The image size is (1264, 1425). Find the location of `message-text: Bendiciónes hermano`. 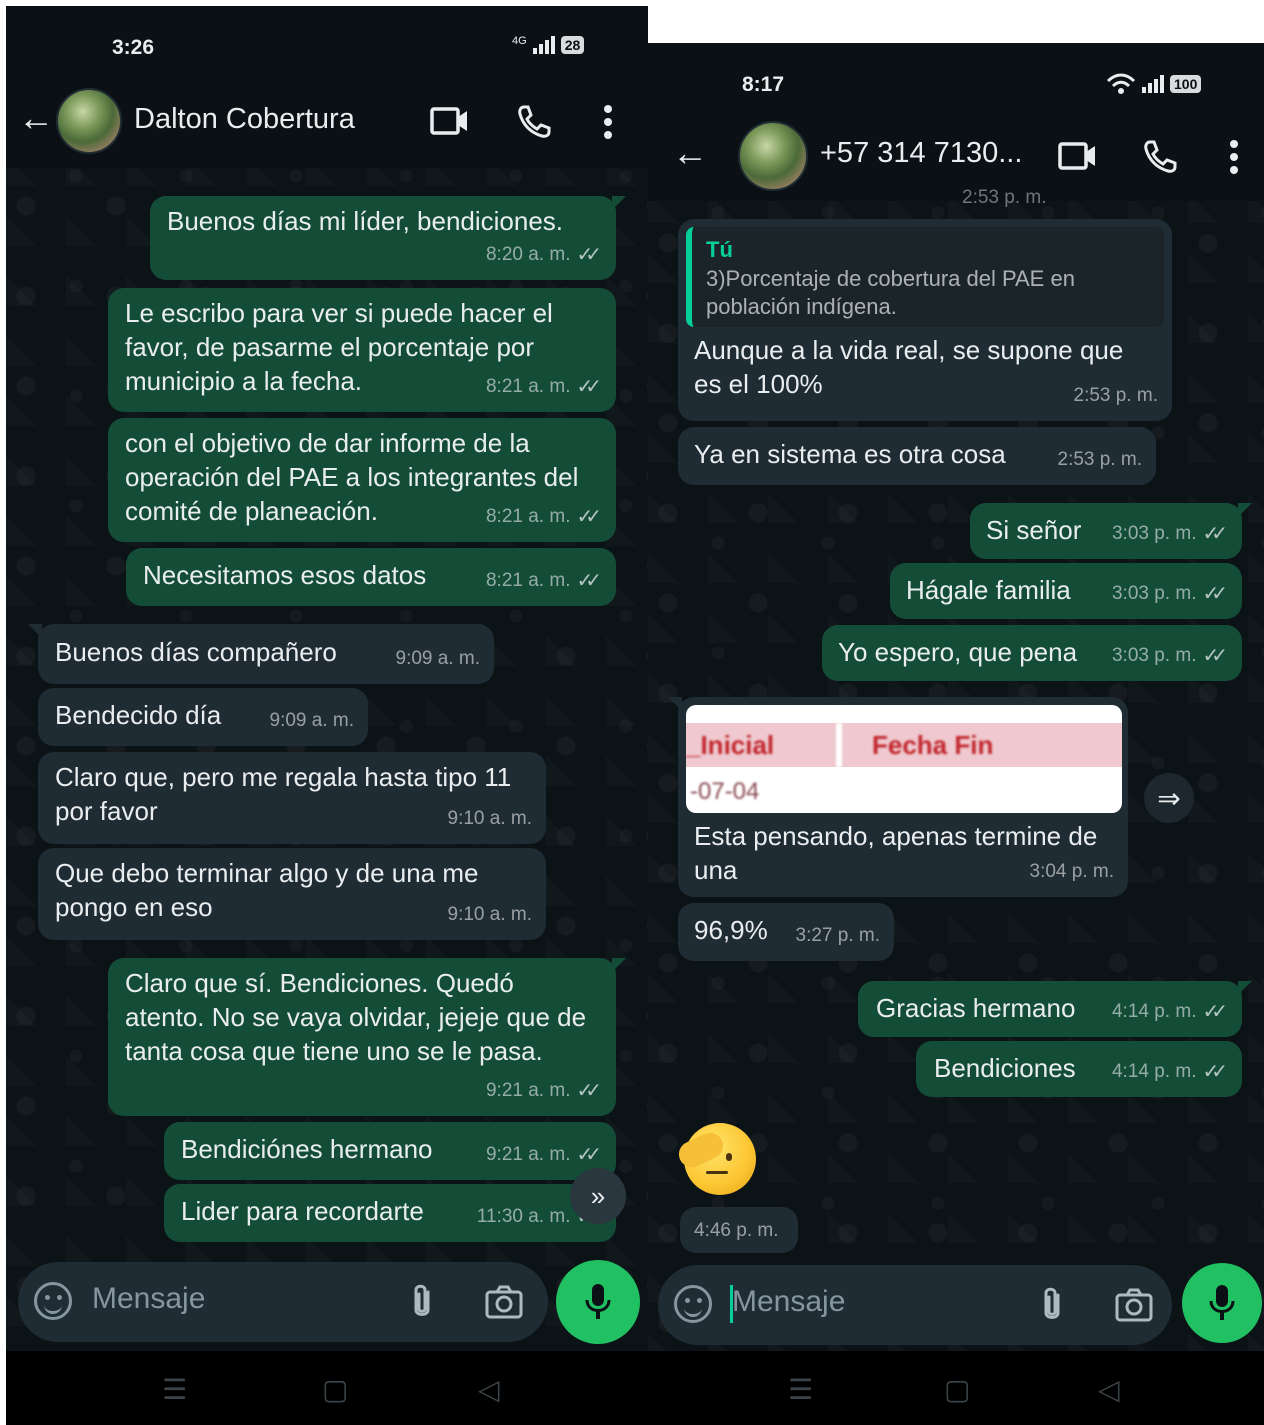

message-text: Bendiciónes hermano is located at coordinates (307, 1149).